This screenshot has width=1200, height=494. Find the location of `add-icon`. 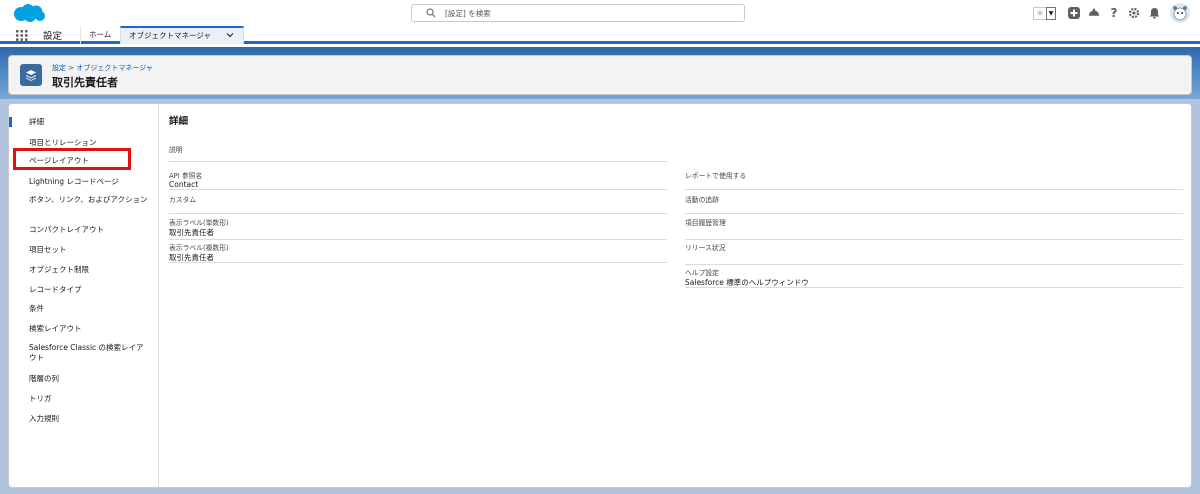

add-icon is located at coordinates (1074, 13).